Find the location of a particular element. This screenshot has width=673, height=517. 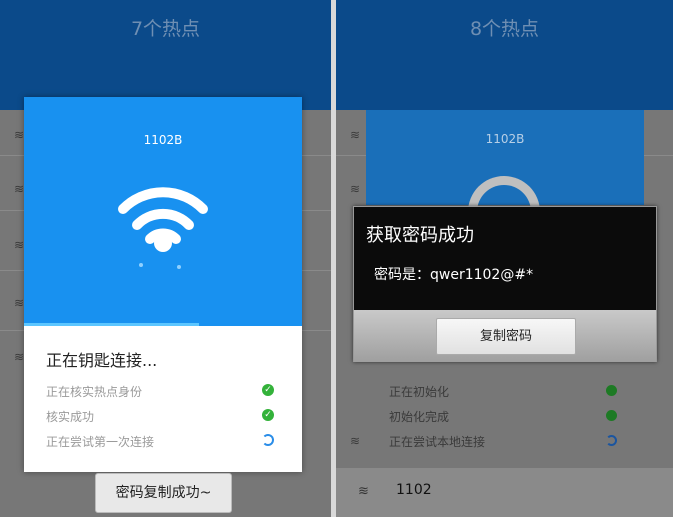

step-label: 正在核实热点身份 is located at coordinates (94, 392).